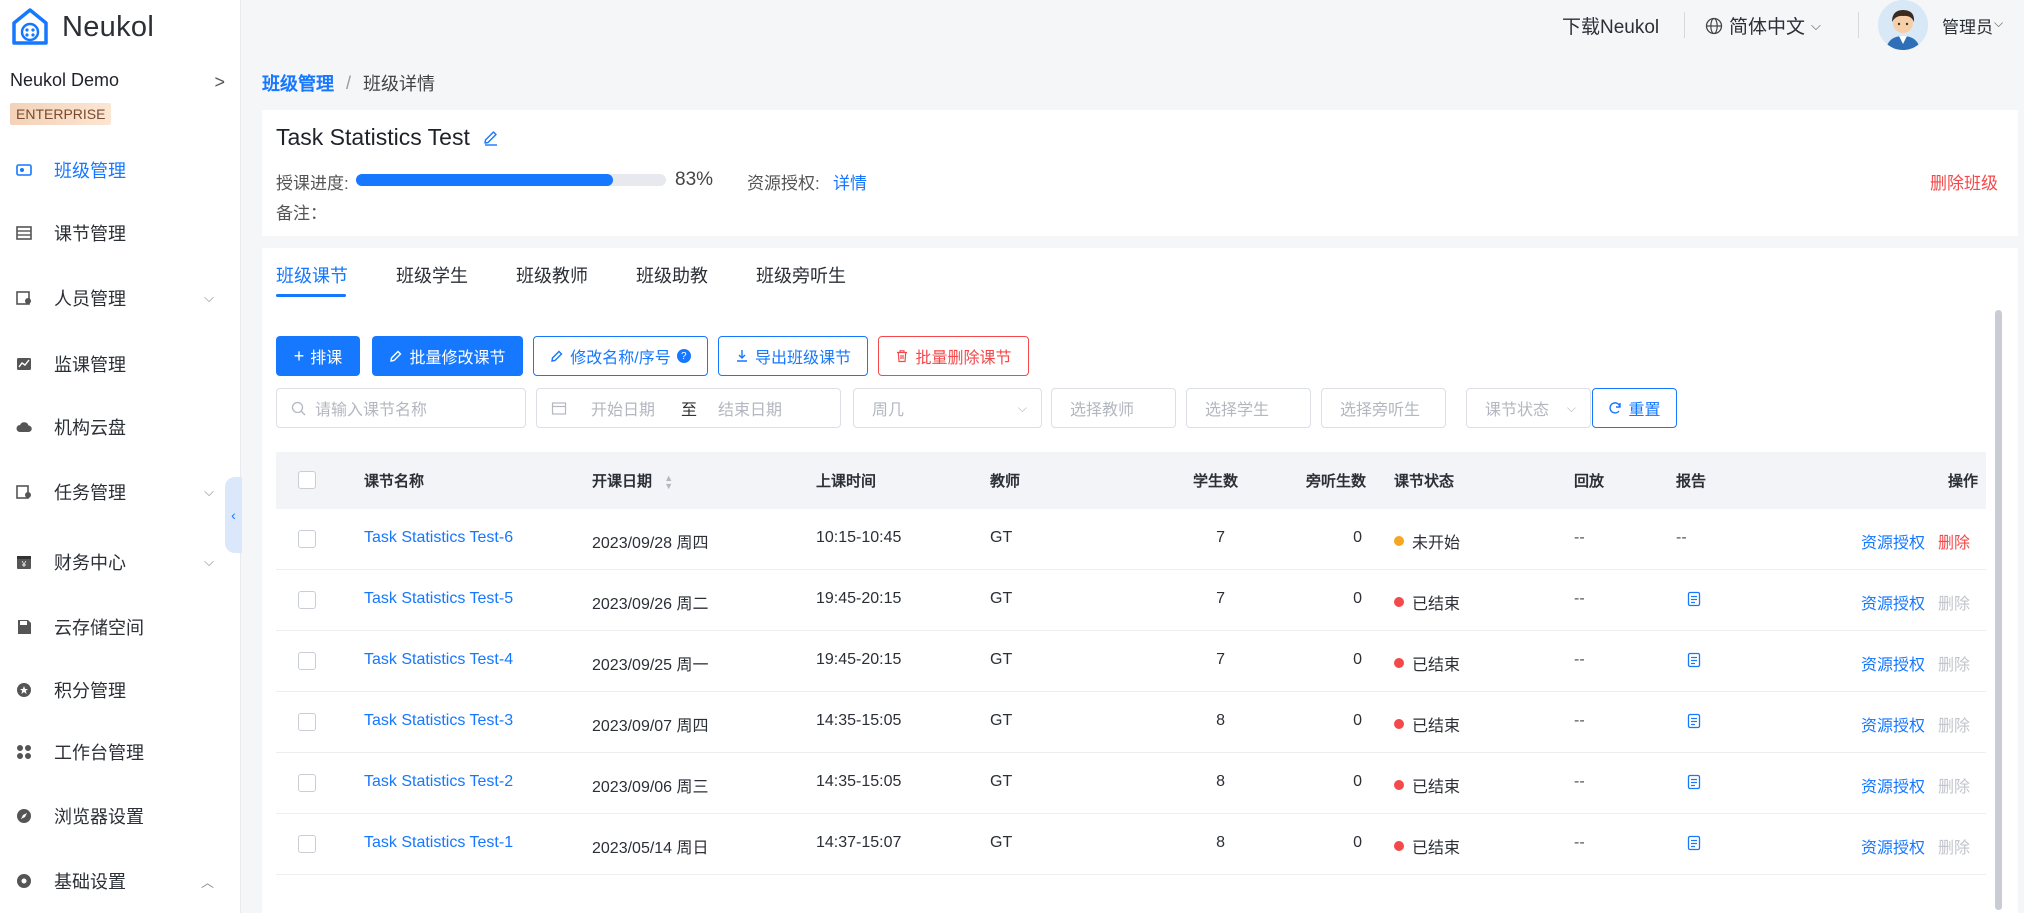 The height and width of the screenshot is (913, 2024). Describe the element at coordinates (120, 816) in the screenshot. I see `sidebar-item: 浏览器设置` at that location.